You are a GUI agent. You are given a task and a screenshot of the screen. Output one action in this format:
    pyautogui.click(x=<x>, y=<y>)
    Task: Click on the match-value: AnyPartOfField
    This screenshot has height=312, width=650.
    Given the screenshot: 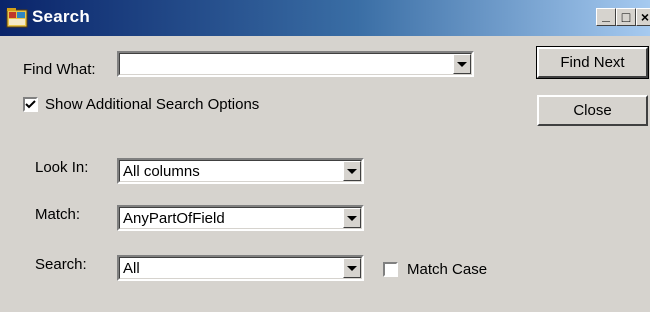 What is the action you would take?
    pyautogui.click(x=174, y=218)
    